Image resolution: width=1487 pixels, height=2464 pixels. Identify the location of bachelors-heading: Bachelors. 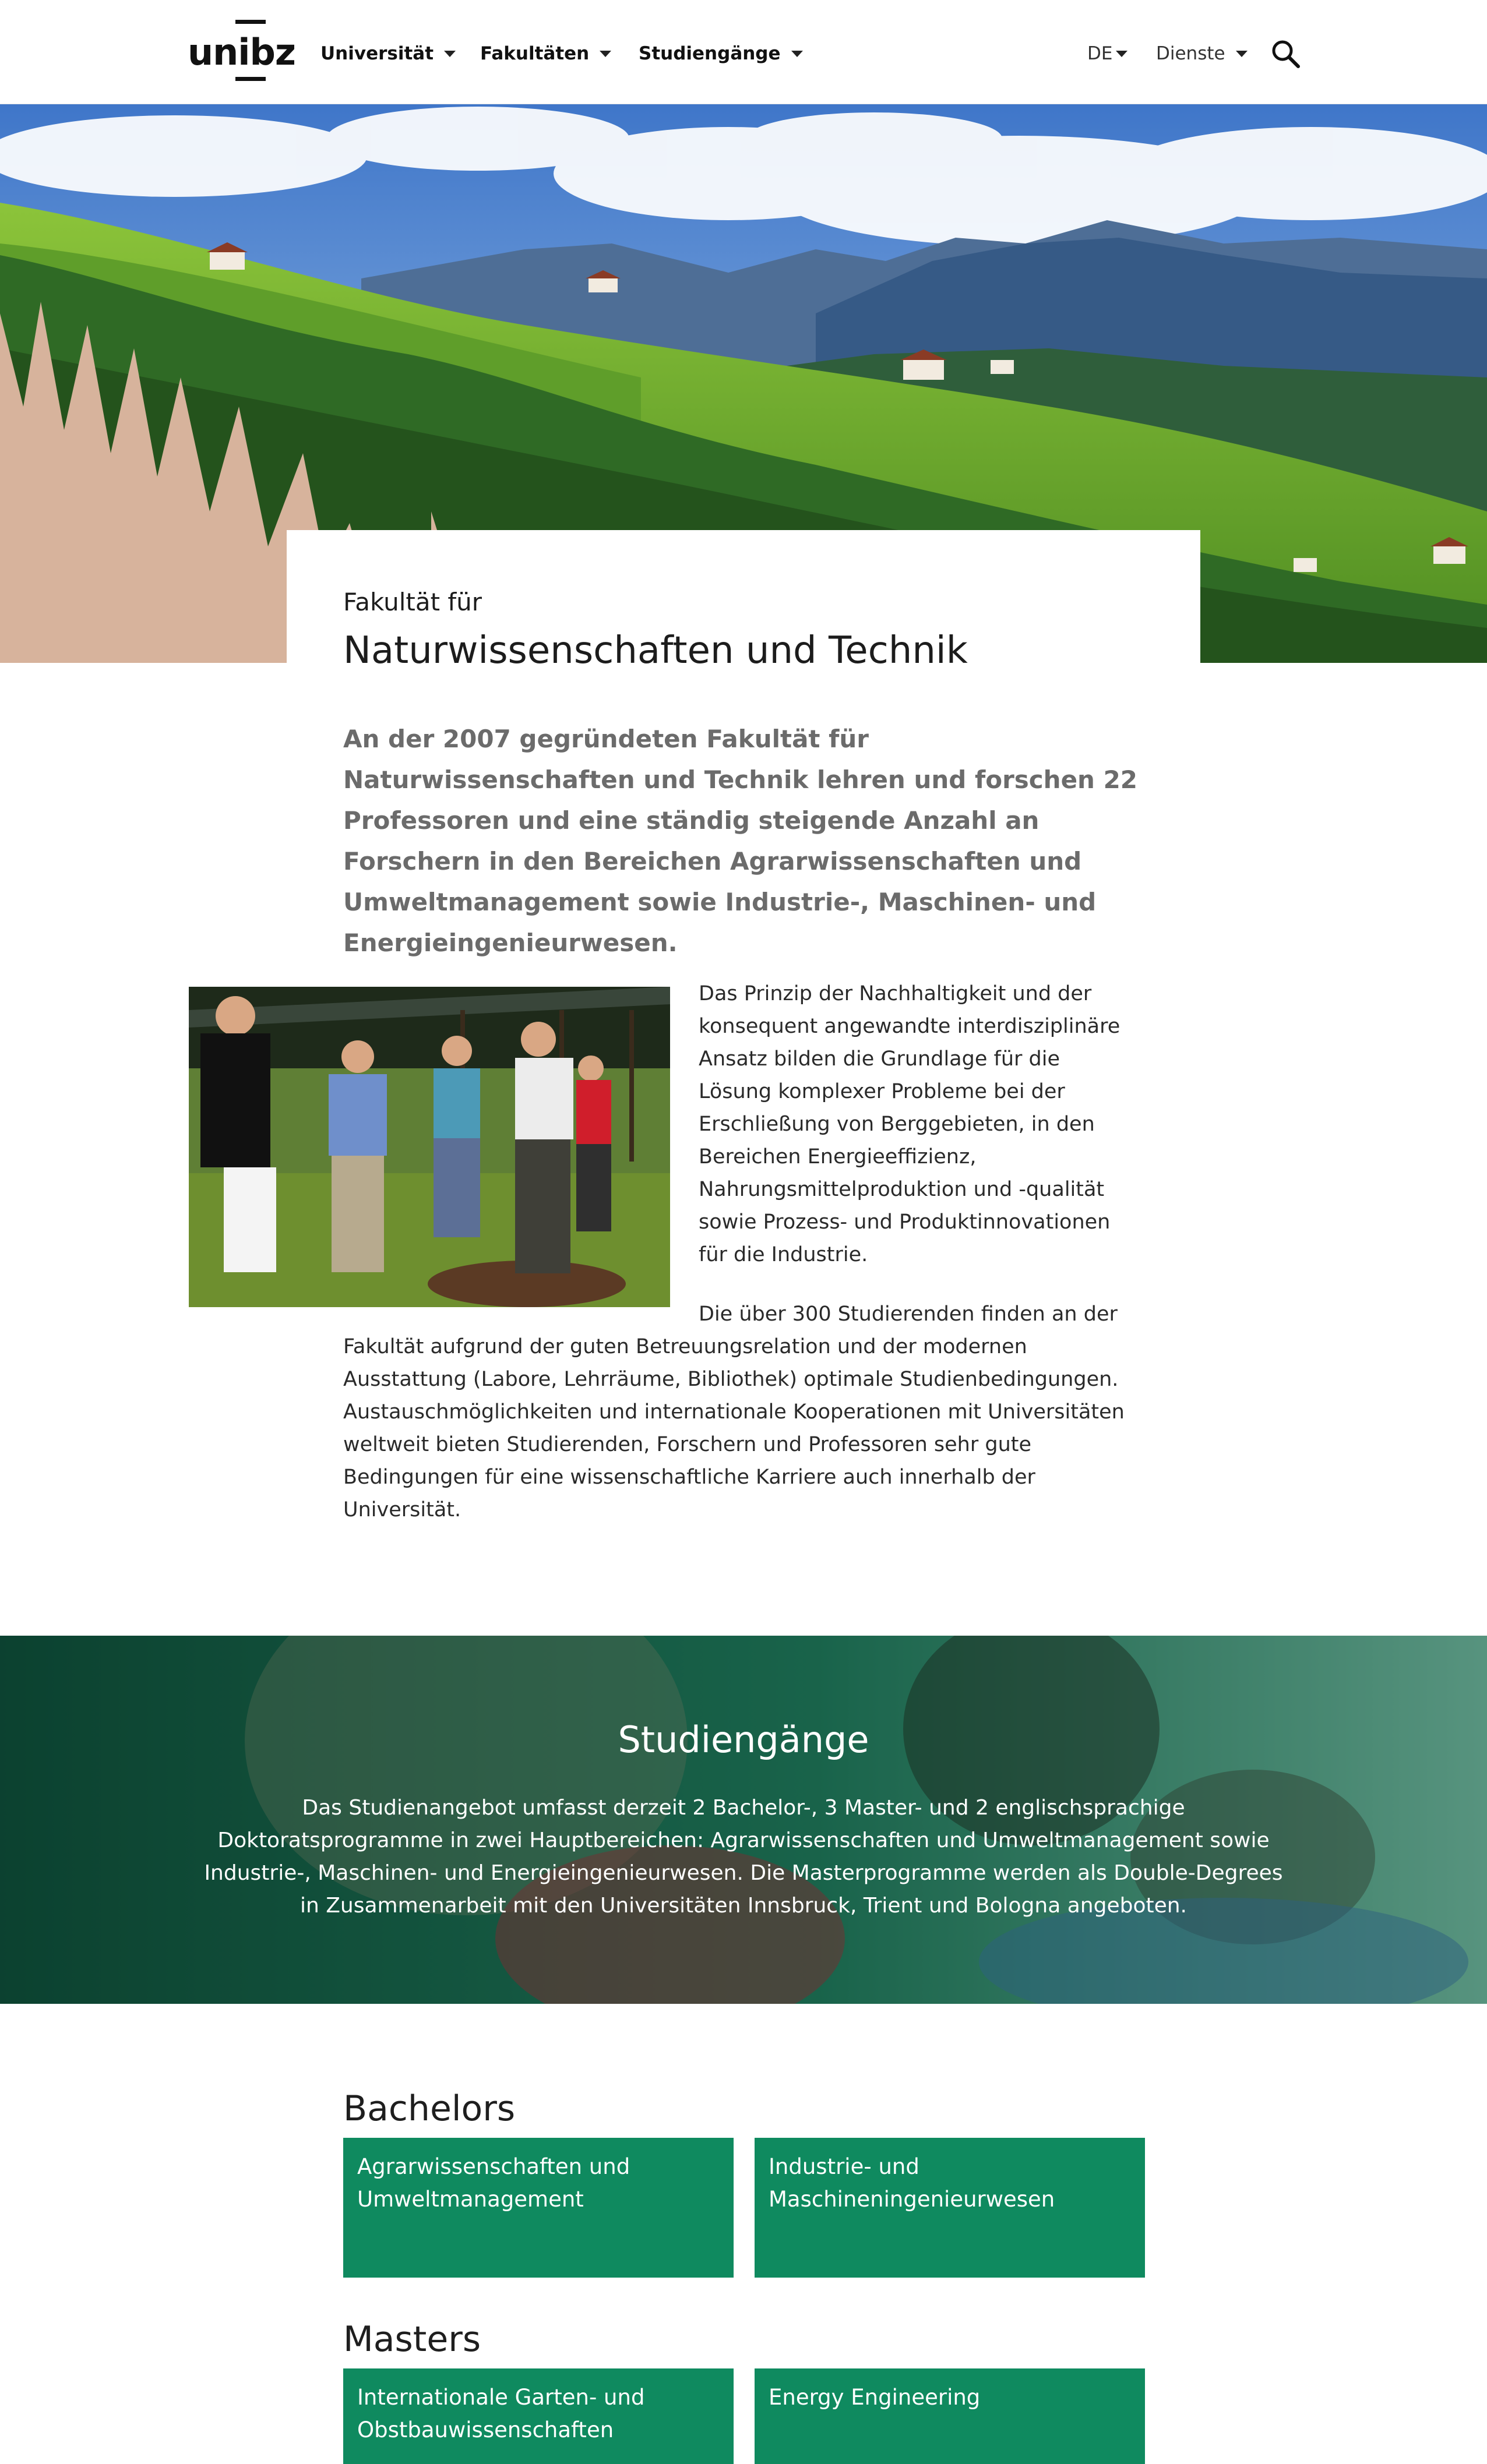
(429, 2108).